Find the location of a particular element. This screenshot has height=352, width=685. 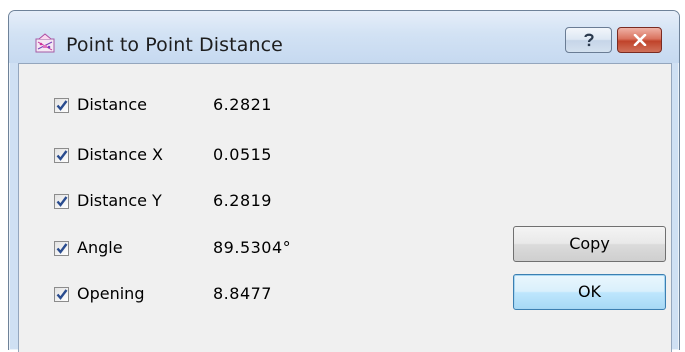

distance-value: 6.2821 is located at coordinates (242, 104).